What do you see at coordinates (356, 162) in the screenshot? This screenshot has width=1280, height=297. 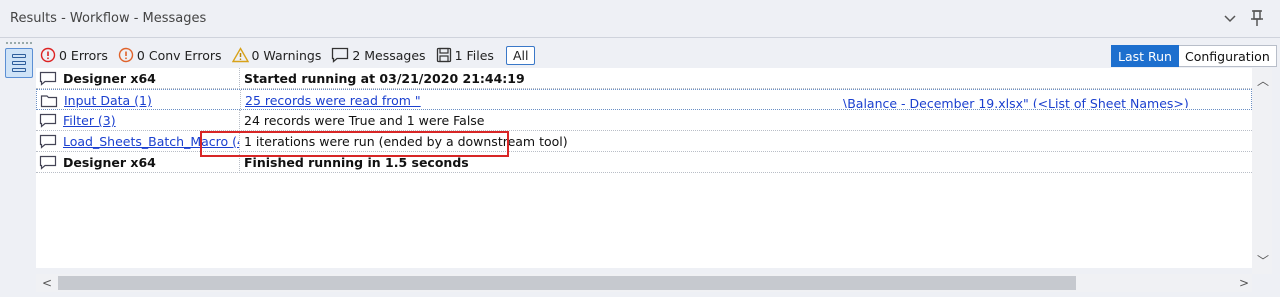 I see `message-text: Finished running in 1.5 seconds` at bounding box center [356, 162].